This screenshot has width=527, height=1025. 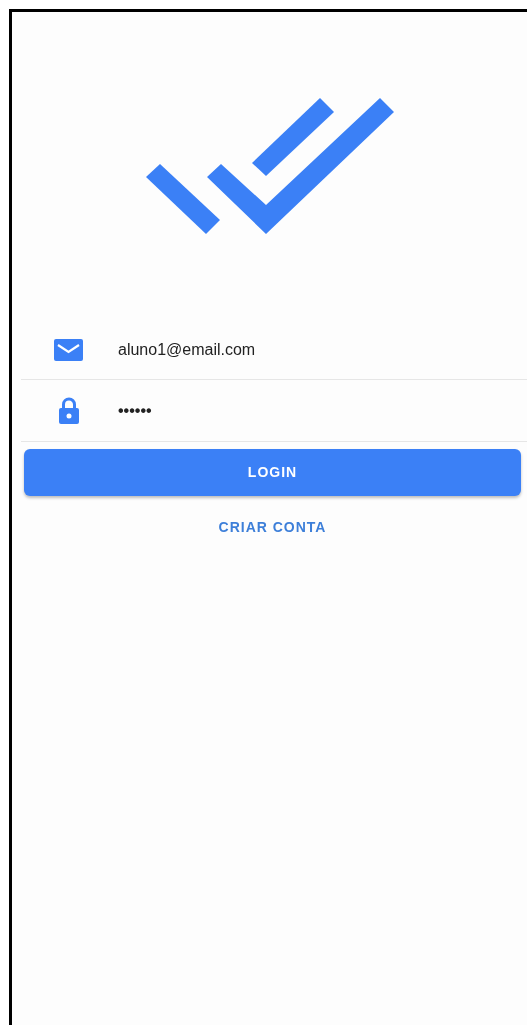 What do you see at coordinates (270, 166) in the screenshot?
I see `logo-icon` at bounding box center [270, 166].